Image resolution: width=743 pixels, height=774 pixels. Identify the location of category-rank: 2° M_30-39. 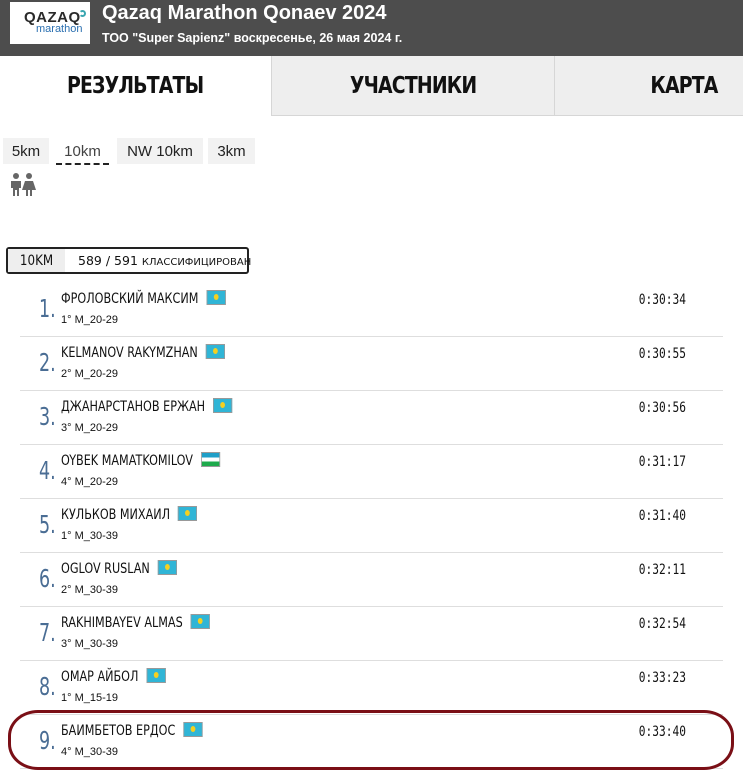
(89, 590).